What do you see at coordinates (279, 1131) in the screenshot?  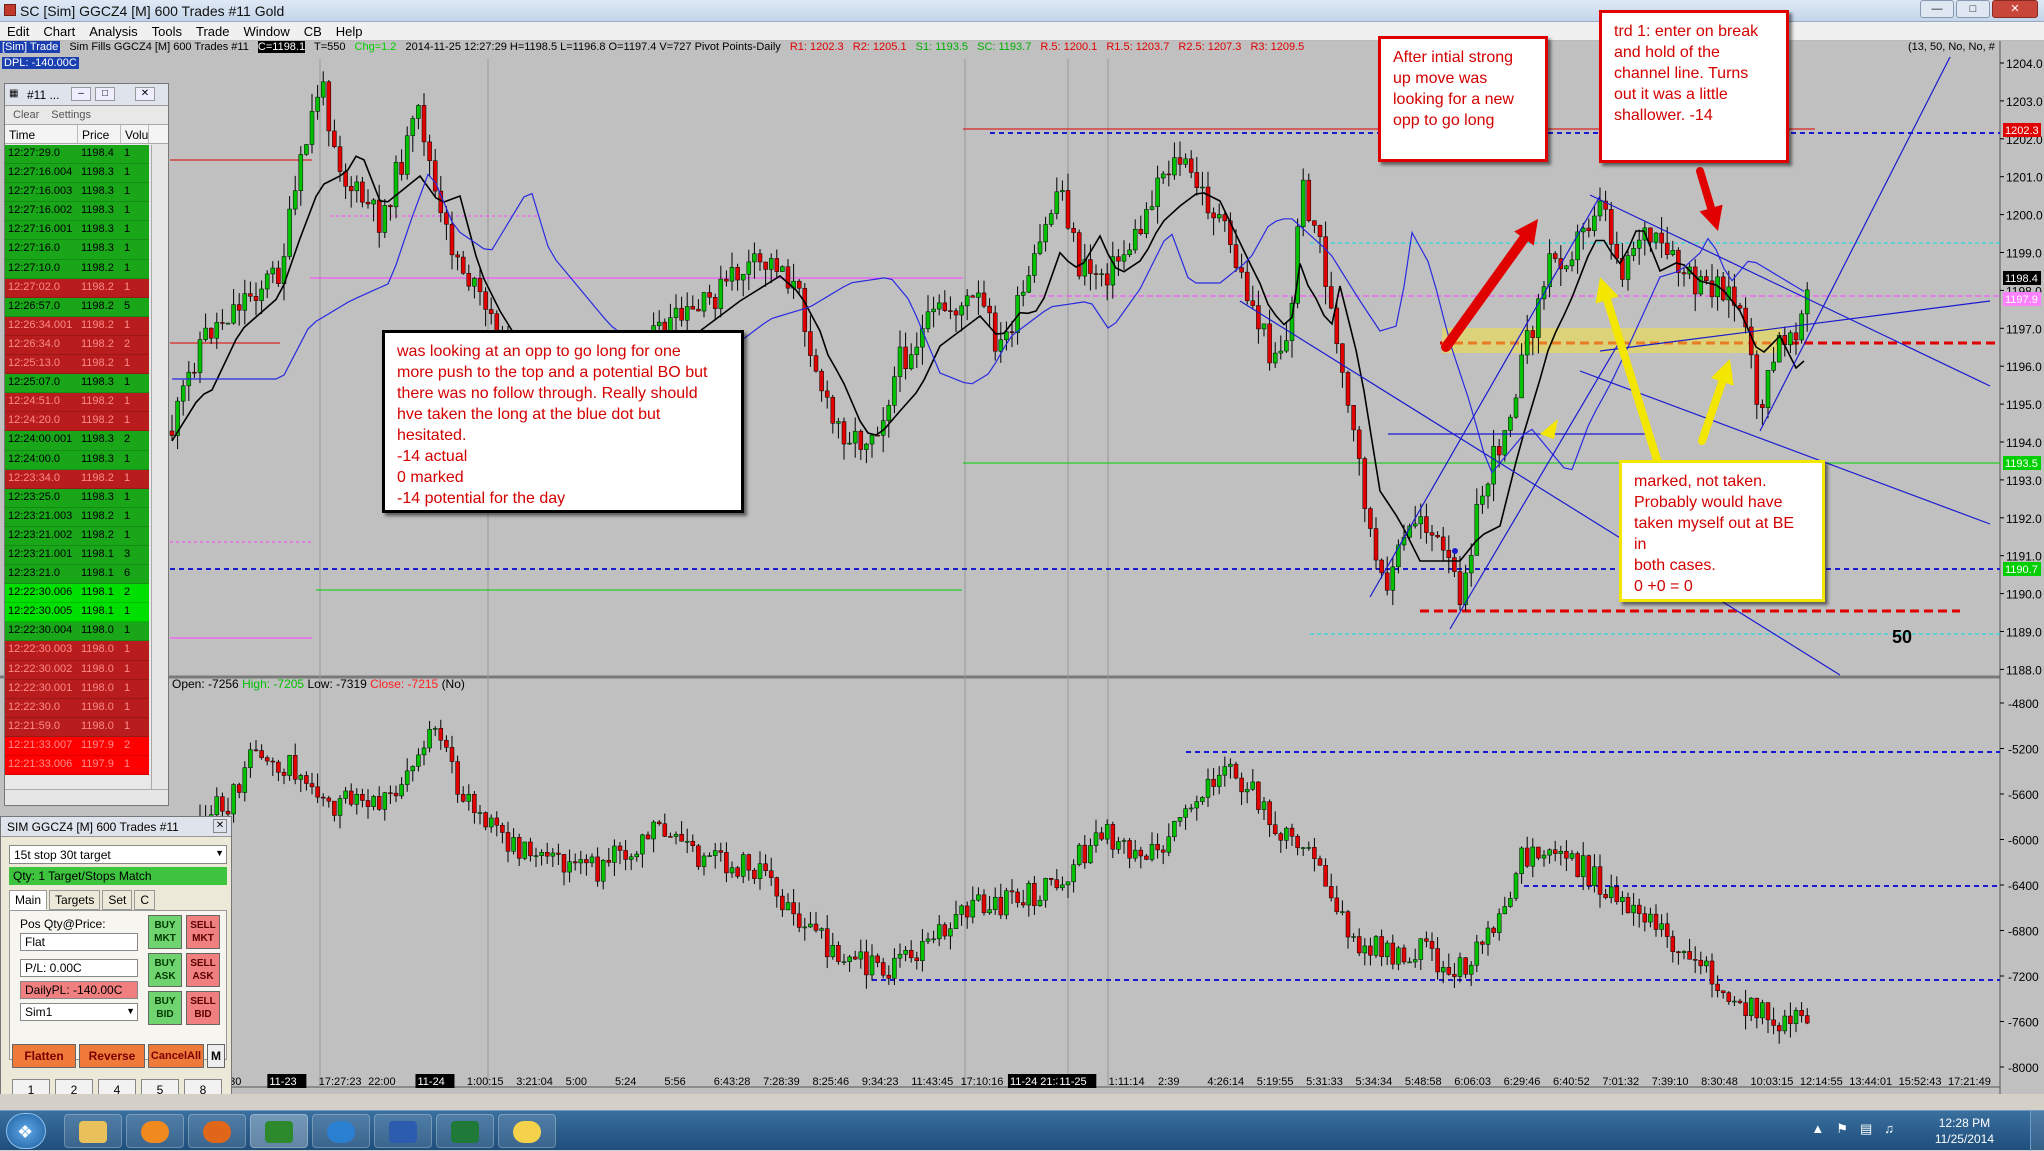 I see `sierra-chart-icon` at bounding box center [279, 1131].